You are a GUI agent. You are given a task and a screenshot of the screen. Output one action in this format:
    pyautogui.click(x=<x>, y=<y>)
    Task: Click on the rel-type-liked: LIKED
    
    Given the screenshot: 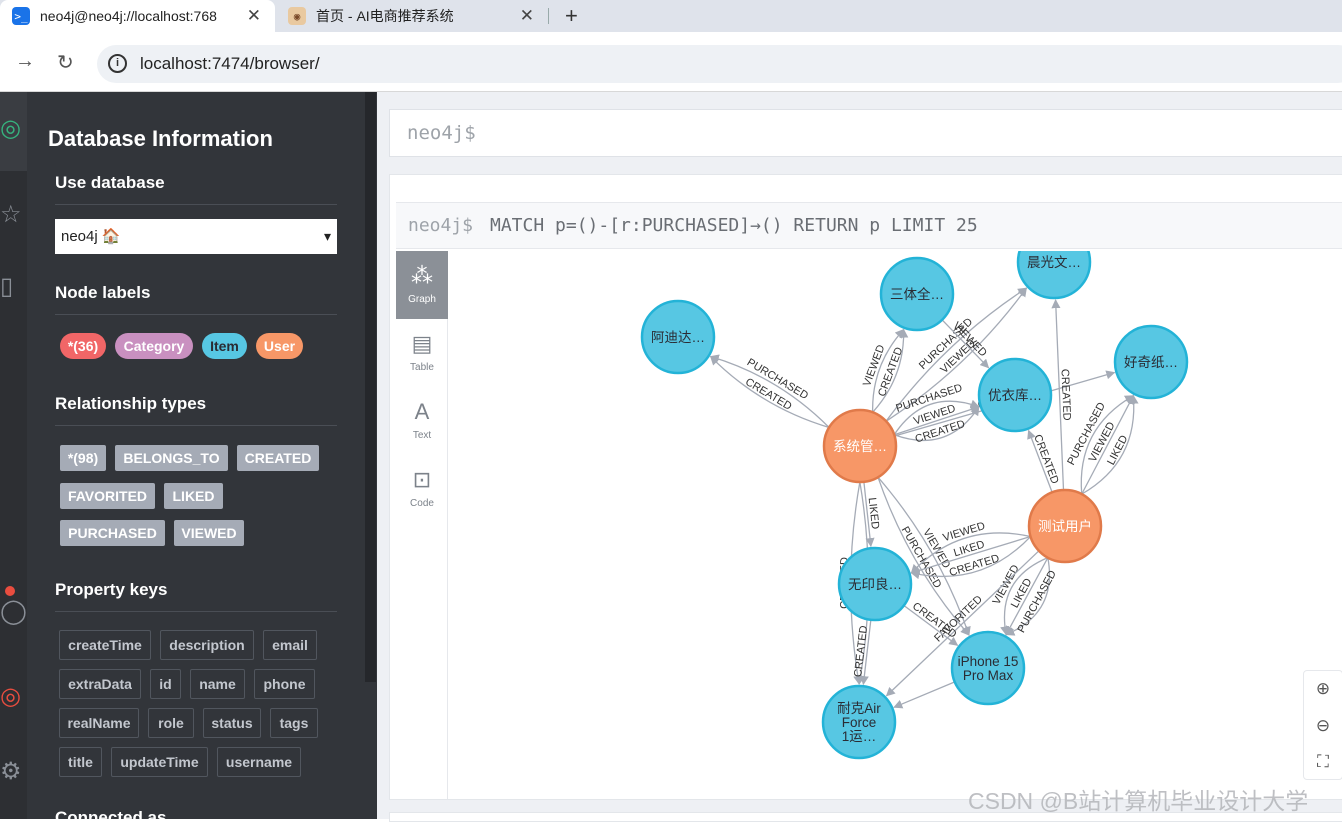 What is the action you would take?
    pyautogui.click(x=193, y=496)
    